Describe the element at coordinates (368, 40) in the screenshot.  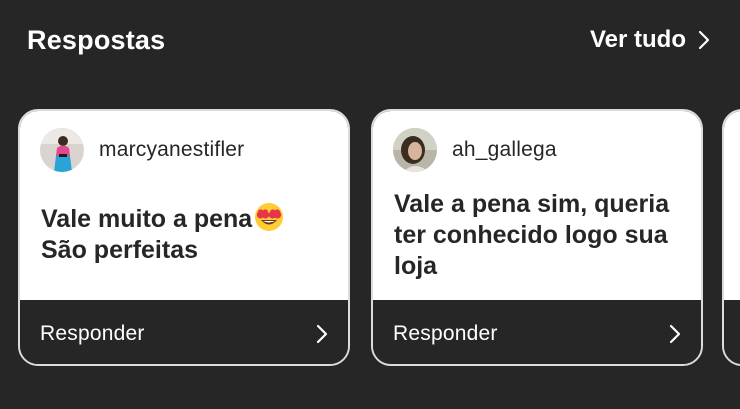
I see `section-header: Respostas Ver tudo` at that location.